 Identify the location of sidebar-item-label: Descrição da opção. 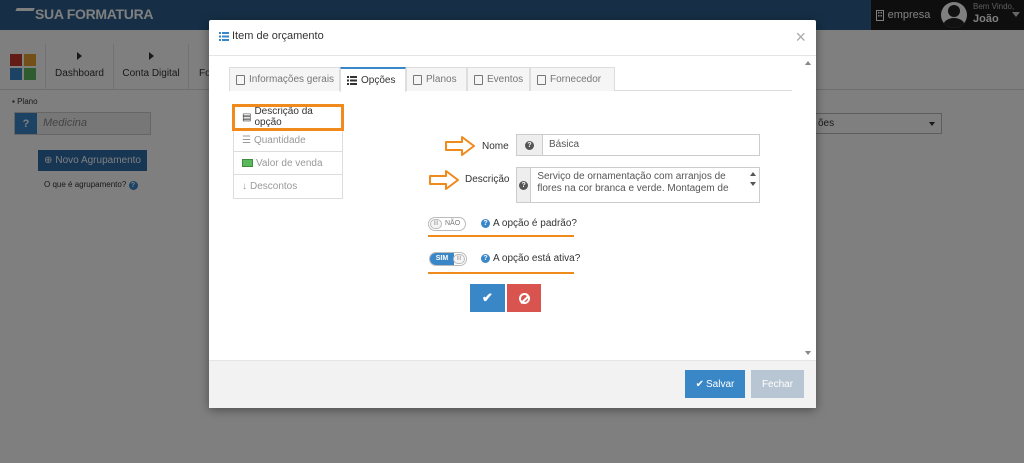
(283, 117).